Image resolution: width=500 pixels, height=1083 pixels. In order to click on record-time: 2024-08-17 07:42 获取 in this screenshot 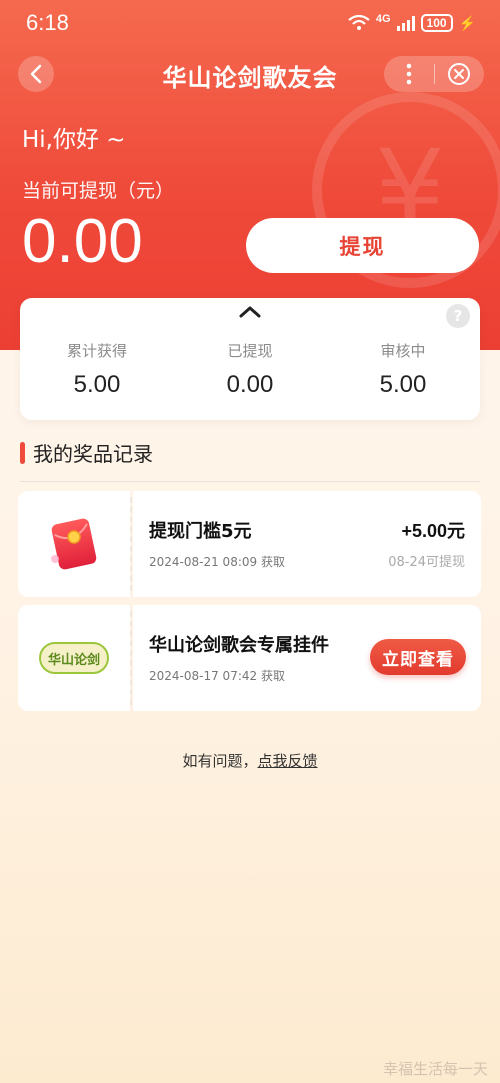, I will do `click(217, 676)`.